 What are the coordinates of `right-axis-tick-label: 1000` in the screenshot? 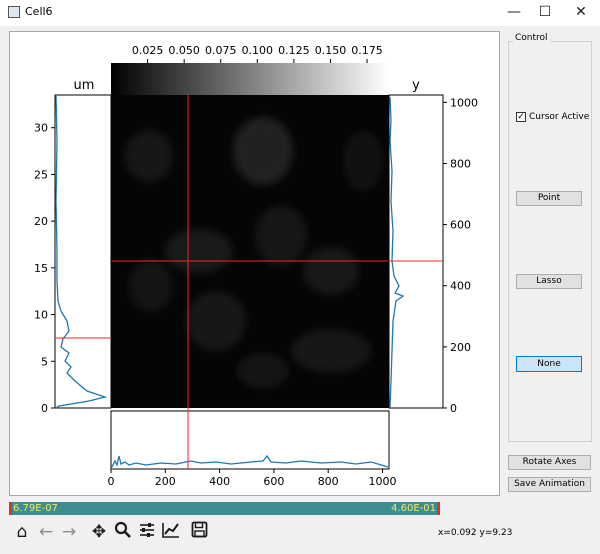 It's located at (464, 102).